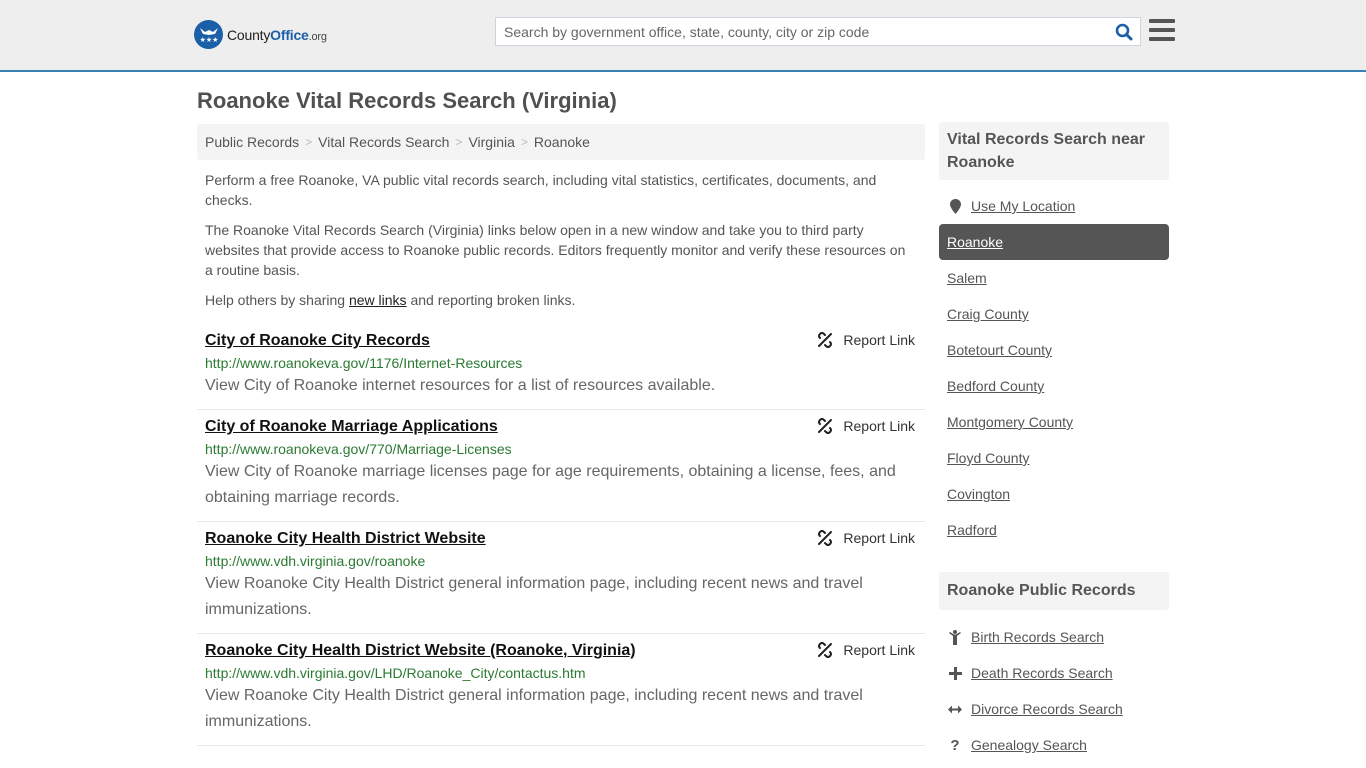 The width and height of the screenshot is (1366, 768). I want to click on public-records-item-divorce: Divorce Records Search, so click(1054, 709).